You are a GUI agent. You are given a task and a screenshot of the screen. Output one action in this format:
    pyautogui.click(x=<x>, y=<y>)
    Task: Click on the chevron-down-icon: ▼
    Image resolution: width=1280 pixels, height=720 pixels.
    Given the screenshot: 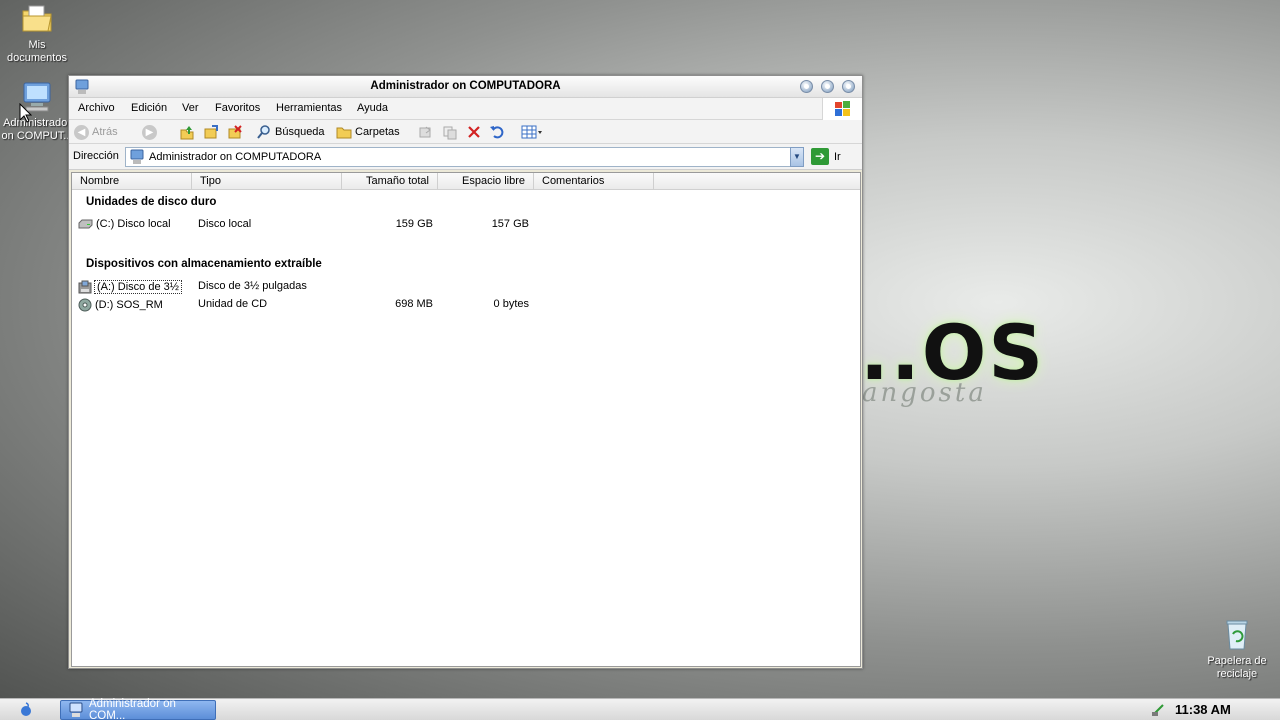 What is the action you would take?
    pyautogui.click(x=797, y=156)
    